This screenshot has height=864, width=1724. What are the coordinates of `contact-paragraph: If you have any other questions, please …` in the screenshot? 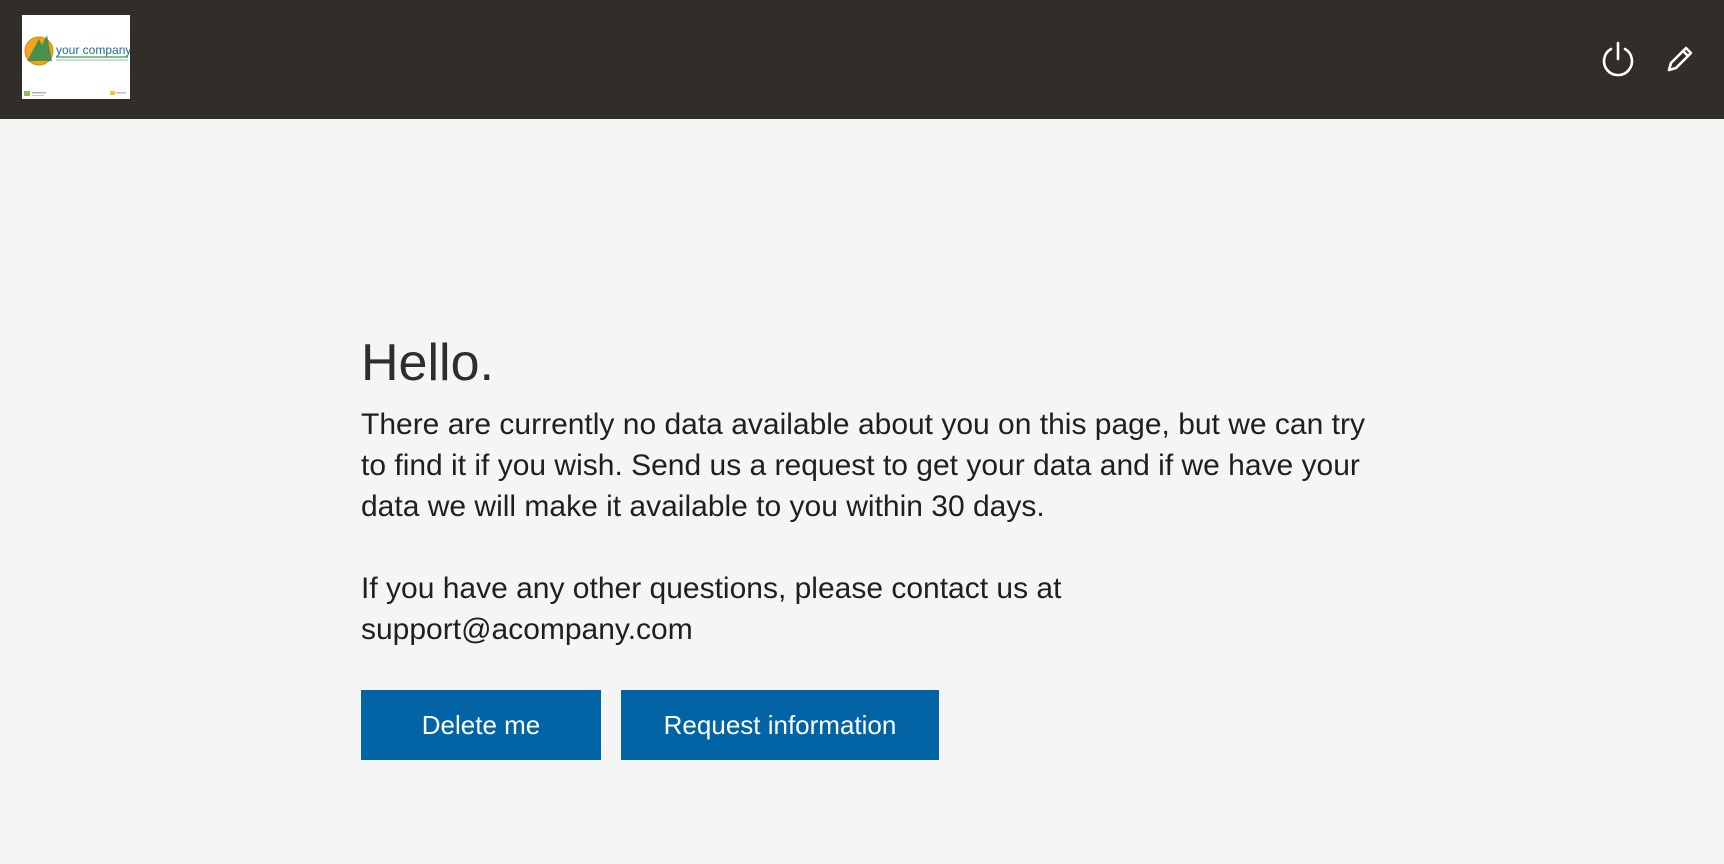 It's located at (711, 609).